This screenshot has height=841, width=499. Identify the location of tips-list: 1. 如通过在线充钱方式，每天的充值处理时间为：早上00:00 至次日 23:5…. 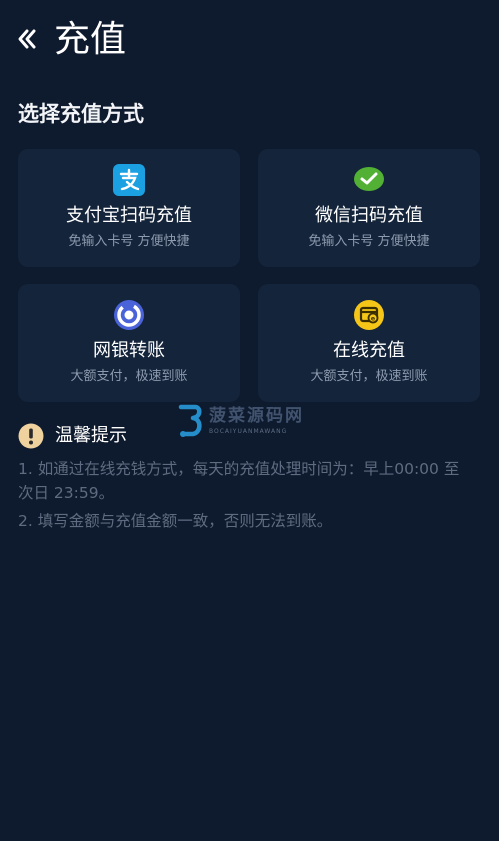
(241, 497).